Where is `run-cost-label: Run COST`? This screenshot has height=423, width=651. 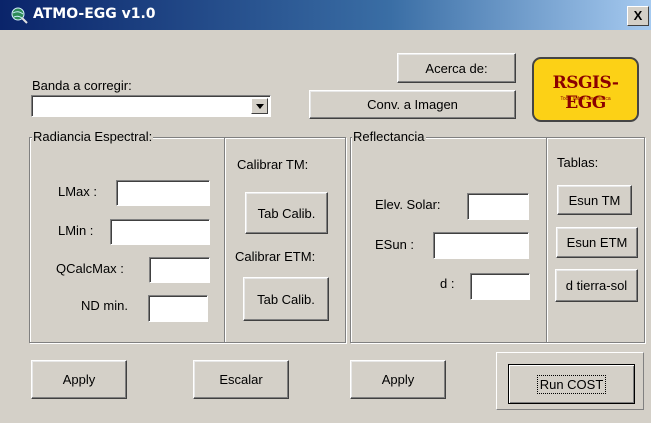 run-cost-label: Run COST is located at coordinates (571, 384).